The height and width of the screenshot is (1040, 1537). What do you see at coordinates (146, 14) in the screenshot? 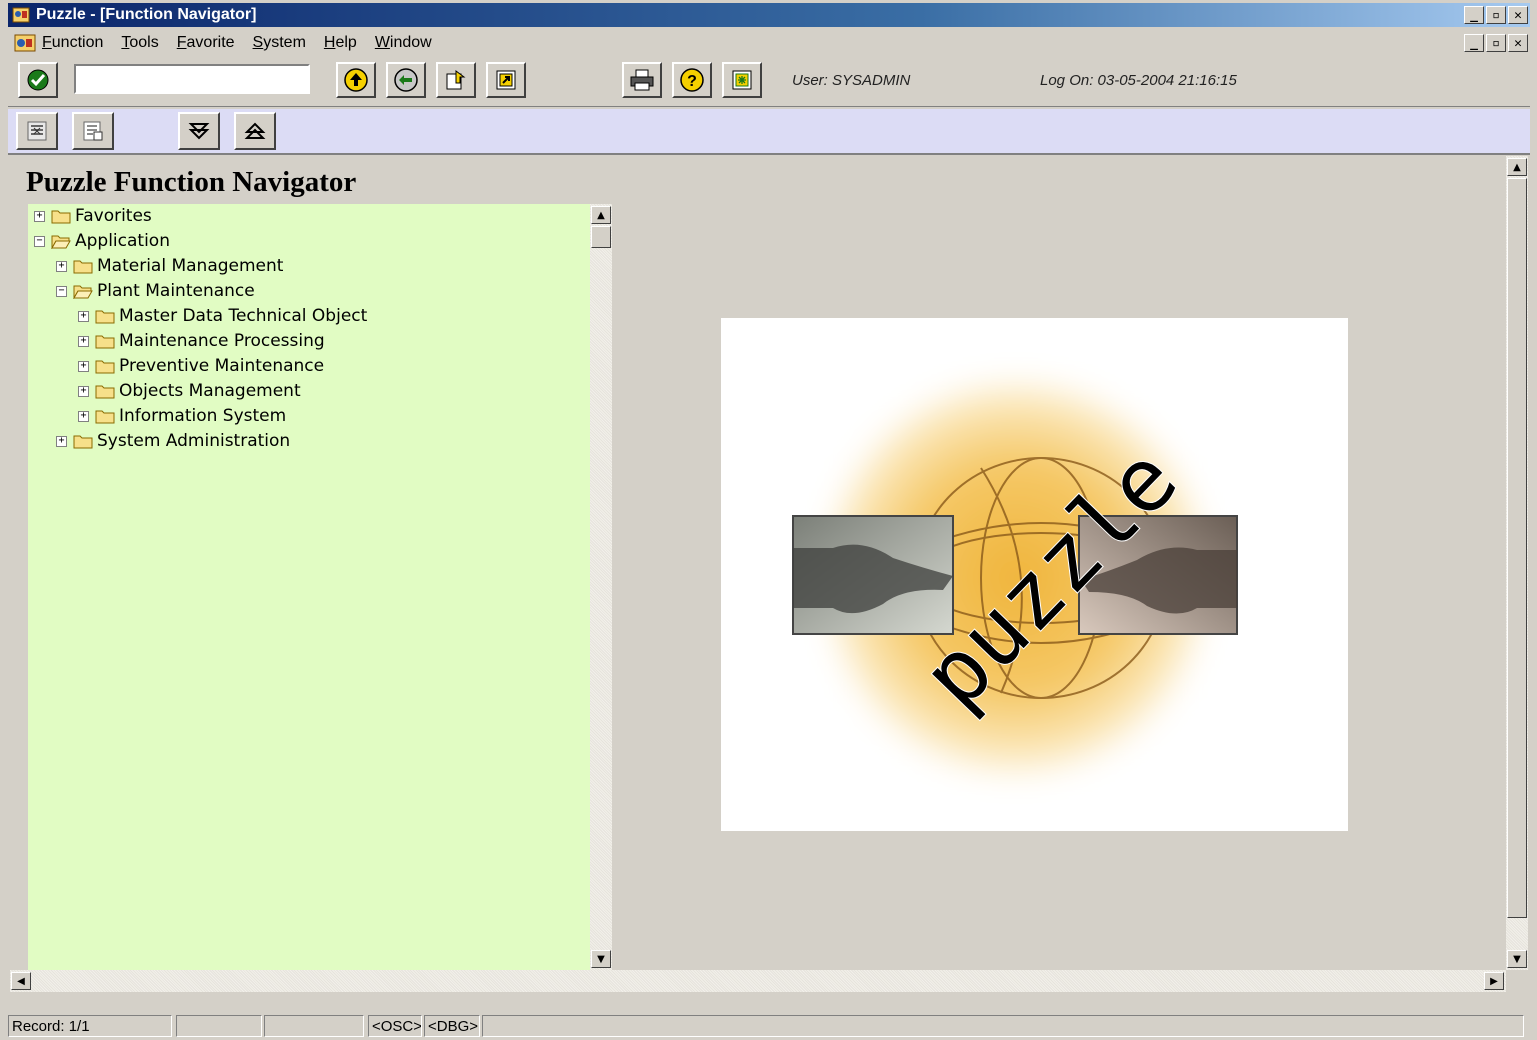
I see `window-title: Puzzle - [Function Navigator]` at bounding box center [146, 14].